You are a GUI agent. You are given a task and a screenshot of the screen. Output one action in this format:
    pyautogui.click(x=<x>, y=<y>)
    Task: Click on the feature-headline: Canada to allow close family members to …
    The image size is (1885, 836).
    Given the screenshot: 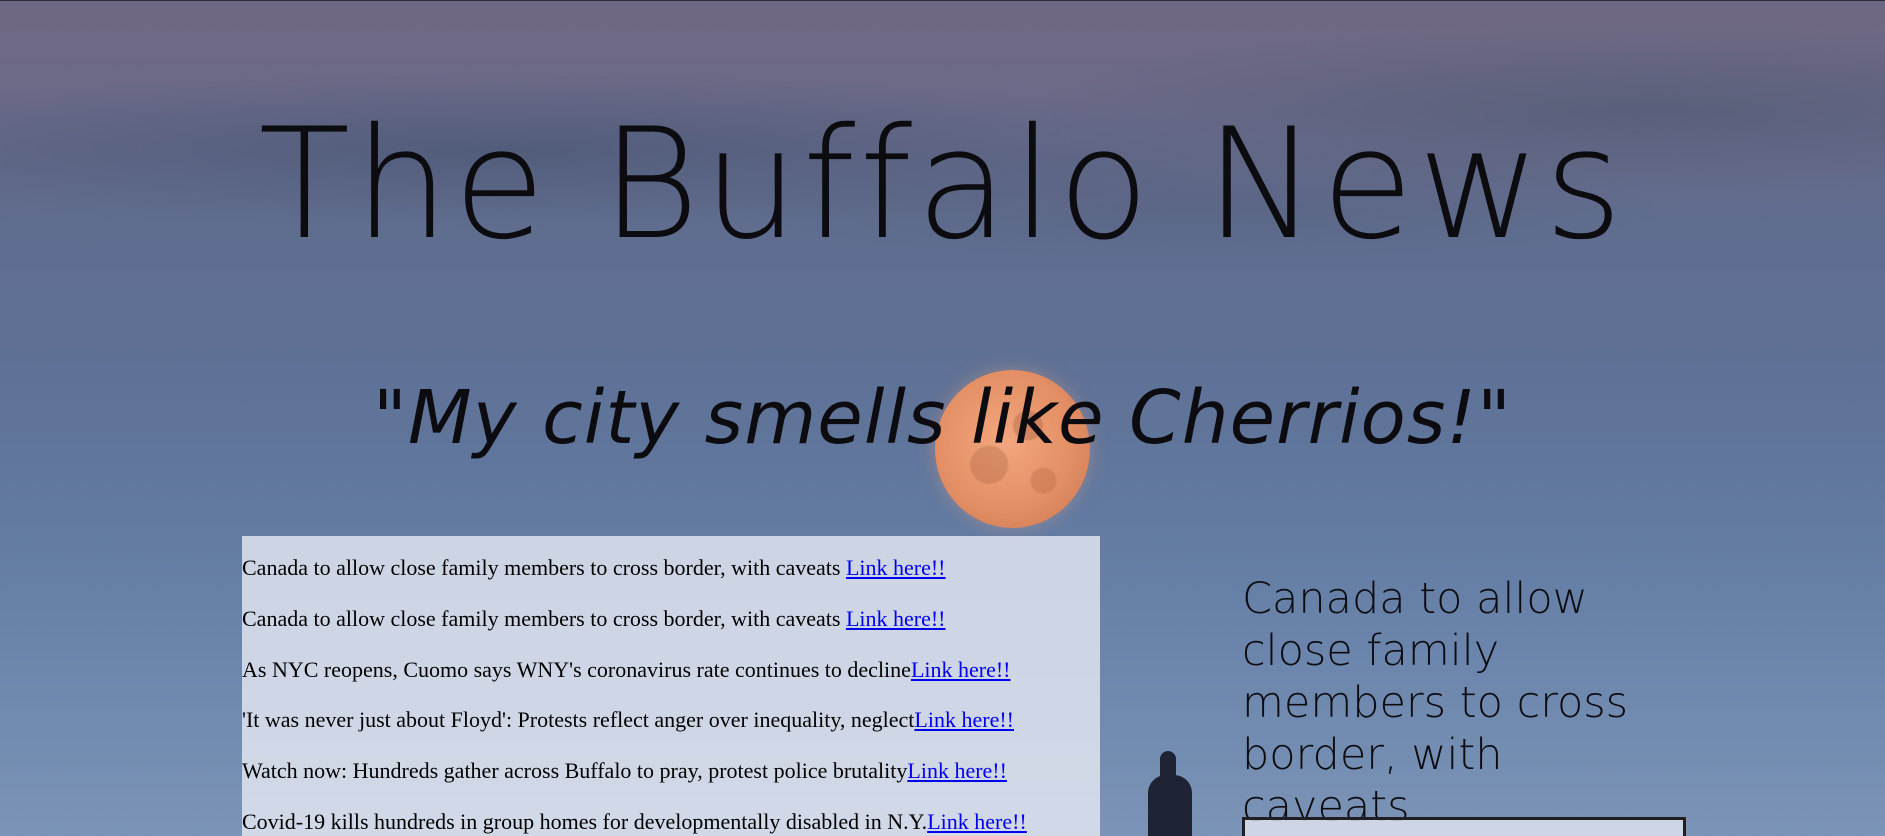 What is the action you would take?
    pyautogui.click(x=1435, y=703)
    